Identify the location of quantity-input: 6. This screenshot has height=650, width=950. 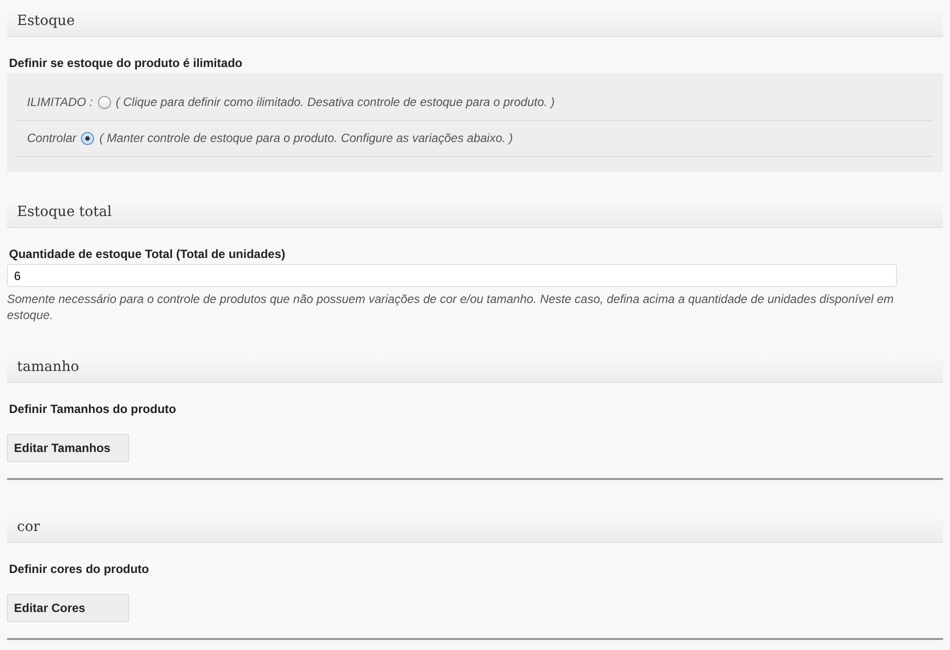
(452, 275).